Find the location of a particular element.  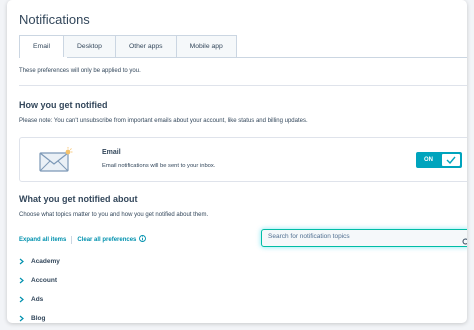

category-academy: Academy is located at coordinates (39, 261).